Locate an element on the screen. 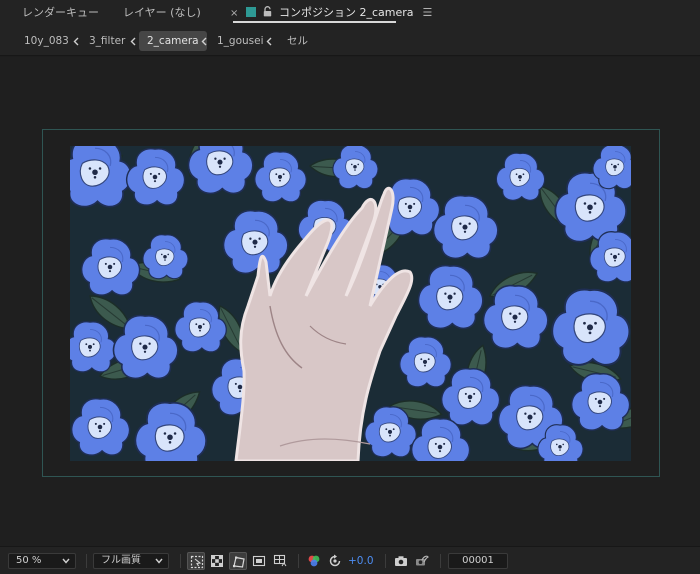 This screenshot has height=574, width=700. panel-menu-icon: ☰ is located at coordinates (428, 13).